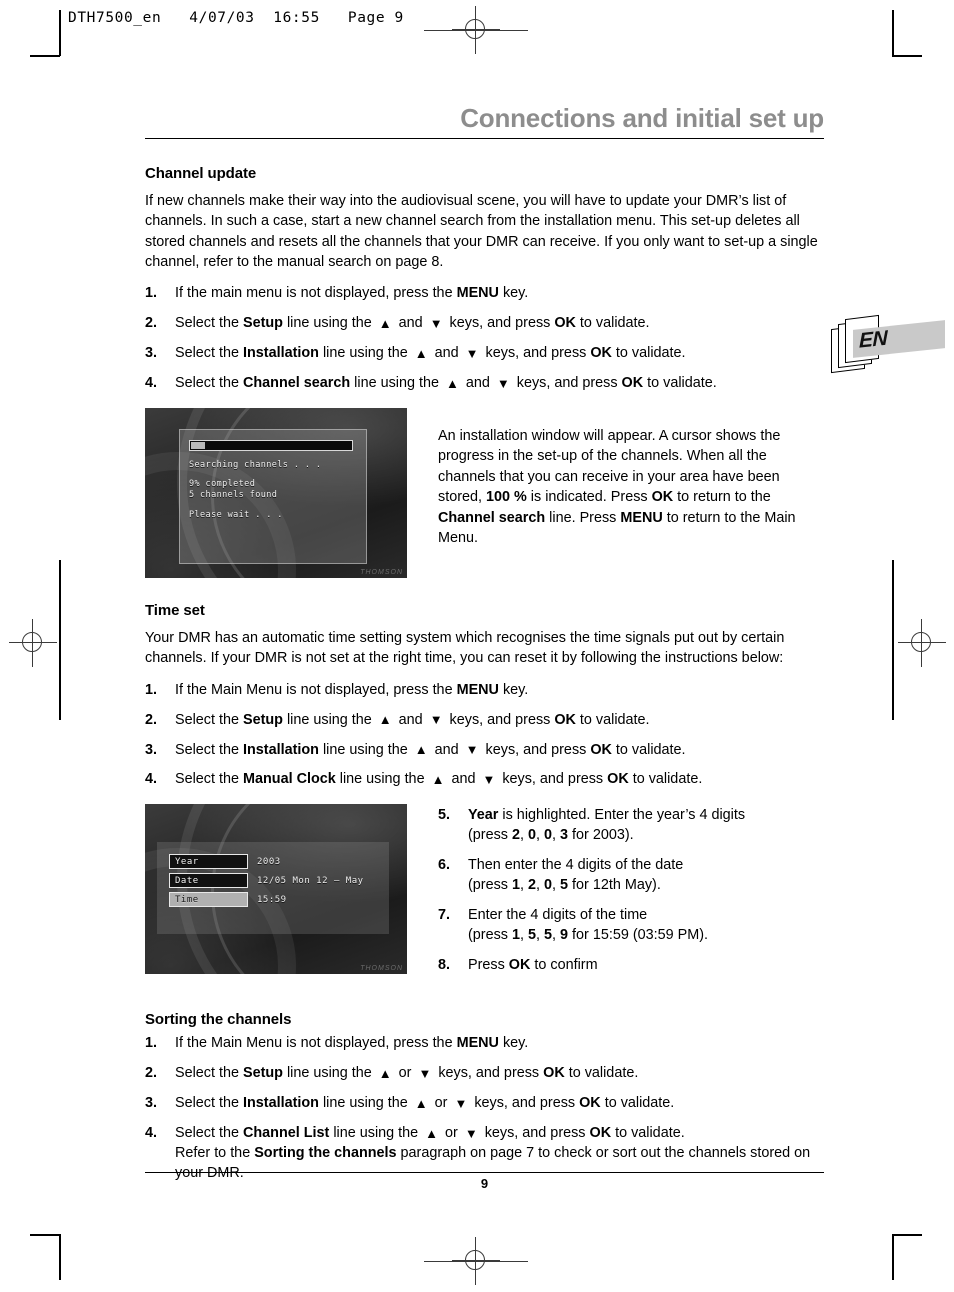  What do you see at coordinates (576, 865) in the screenshot?
I see `step-text-part: Then enter the 4 digits of the date` at bounding box center [576, 865].